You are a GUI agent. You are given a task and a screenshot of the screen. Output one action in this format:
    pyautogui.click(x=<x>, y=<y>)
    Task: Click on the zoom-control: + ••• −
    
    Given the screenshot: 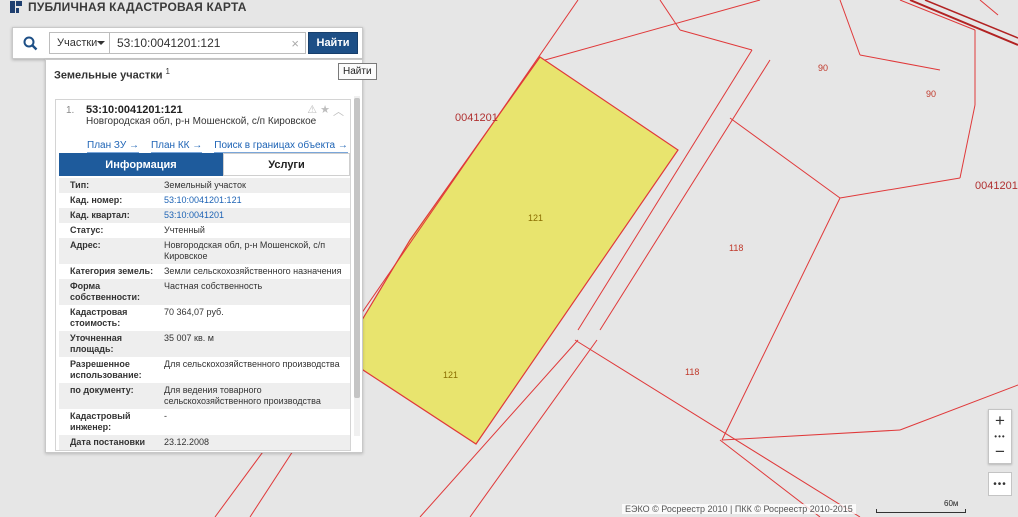 What is the action you would take?
    pyautogui.click(x=1000, y=436)
    